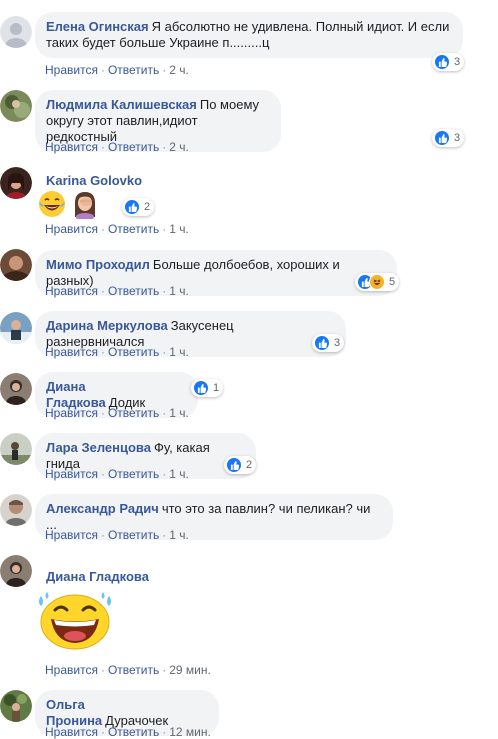 This screenshot has height=739, width=498. I want to click on reaction-count-value: 5, so click(392, 282).